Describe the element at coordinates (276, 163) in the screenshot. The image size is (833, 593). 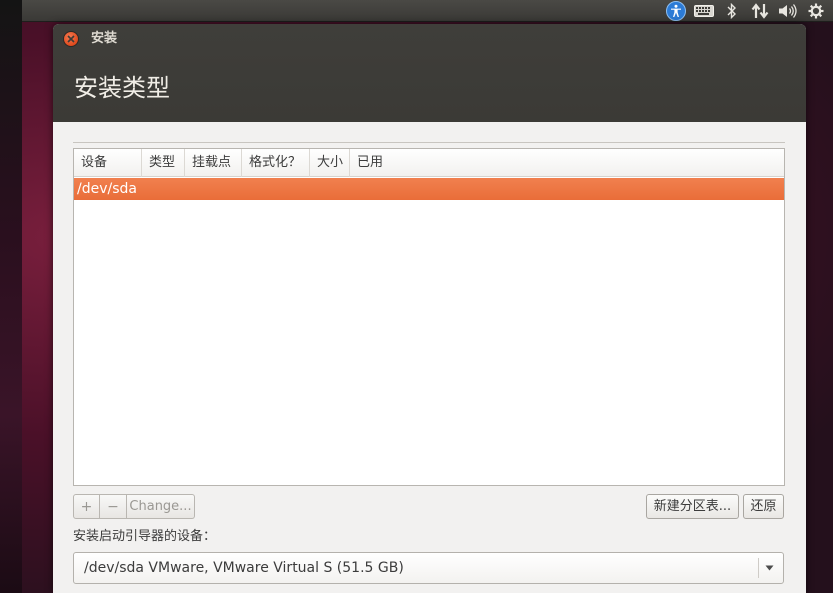
I see `column-header-format: 格式化？` at that location.